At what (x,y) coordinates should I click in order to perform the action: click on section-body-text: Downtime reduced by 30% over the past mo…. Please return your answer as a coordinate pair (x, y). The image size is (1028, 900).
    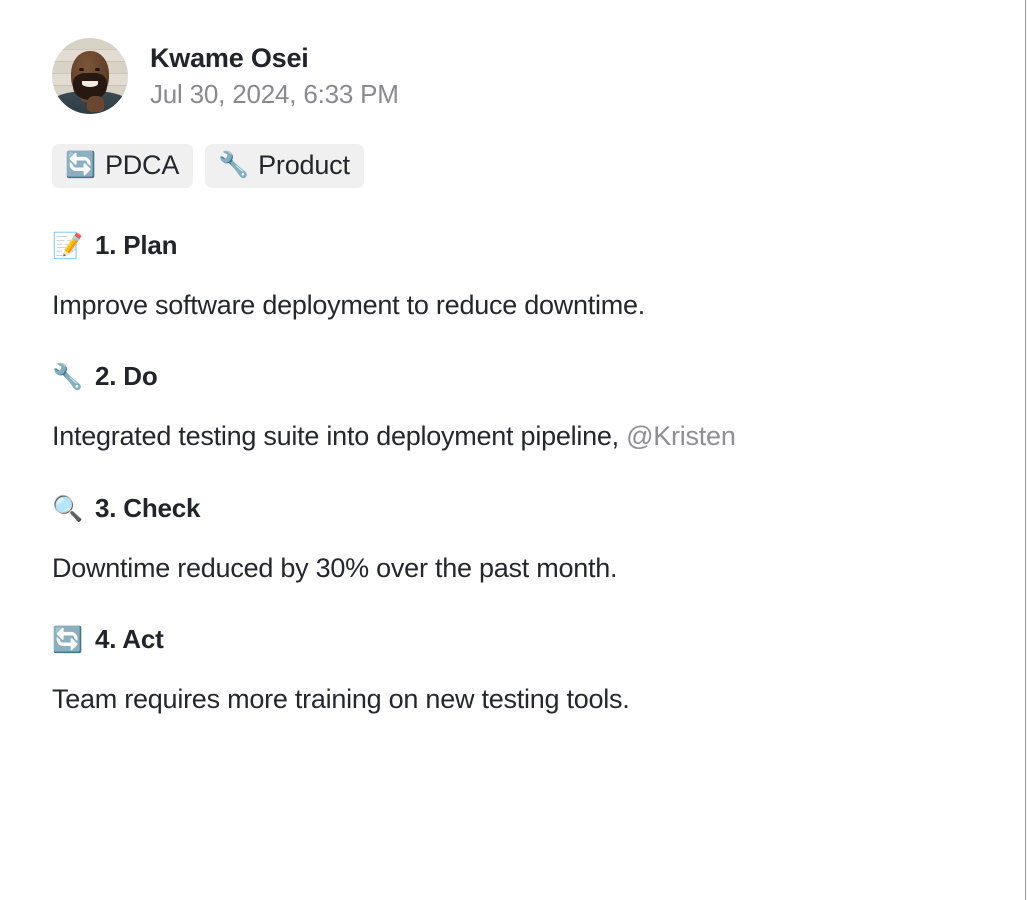
    Looking at the image, I should click on (335, 567).